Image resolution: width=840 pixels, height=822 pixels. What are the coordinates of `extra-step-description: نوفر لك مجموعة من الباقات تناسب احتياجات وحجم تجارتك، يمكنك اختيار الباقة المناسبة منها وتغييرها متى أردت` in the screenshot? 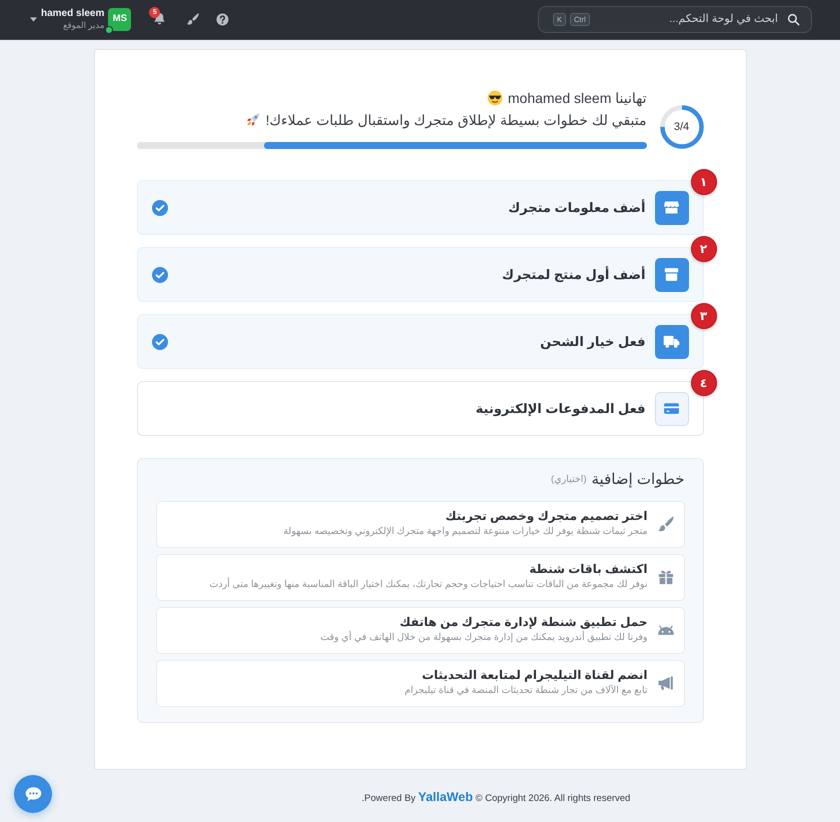 It's located at (428, 585).